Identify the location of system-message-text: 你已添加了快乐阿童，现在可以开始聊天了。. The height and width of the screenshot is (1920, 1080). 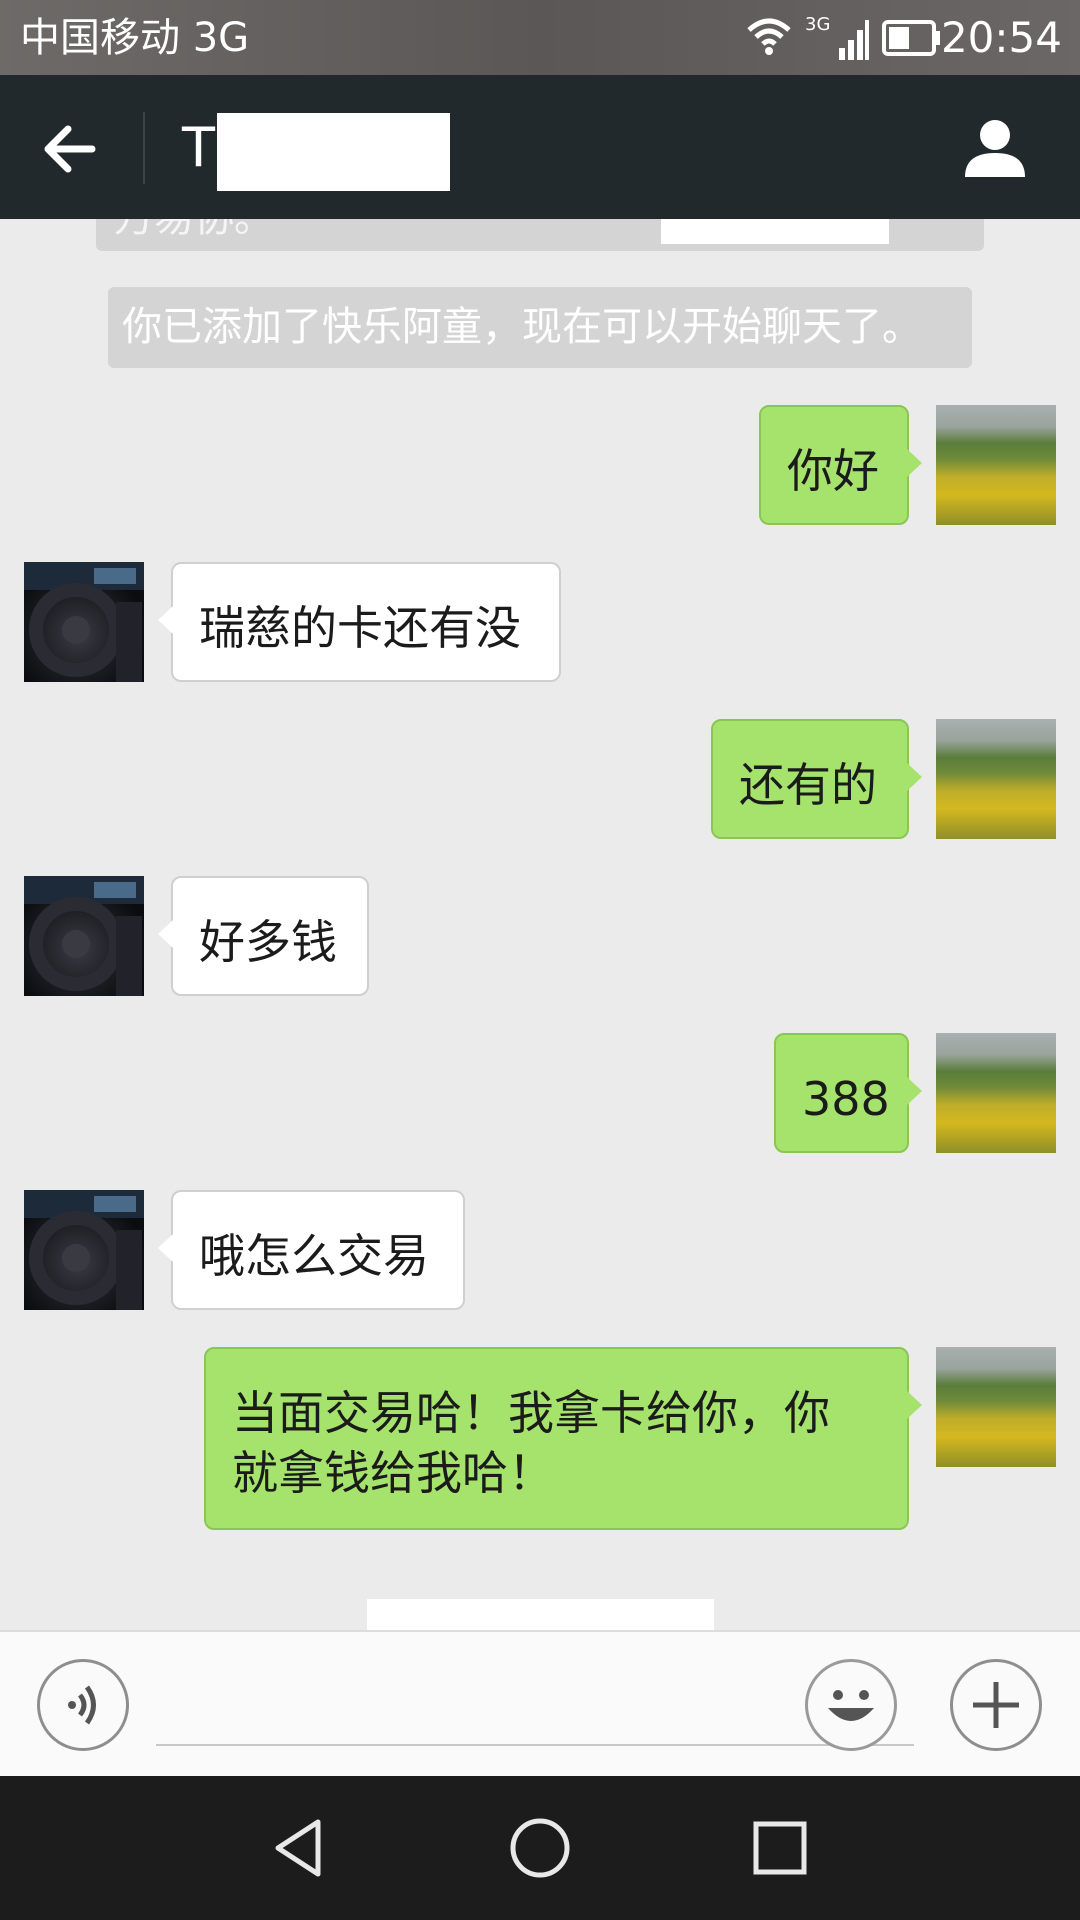
(522, 327).